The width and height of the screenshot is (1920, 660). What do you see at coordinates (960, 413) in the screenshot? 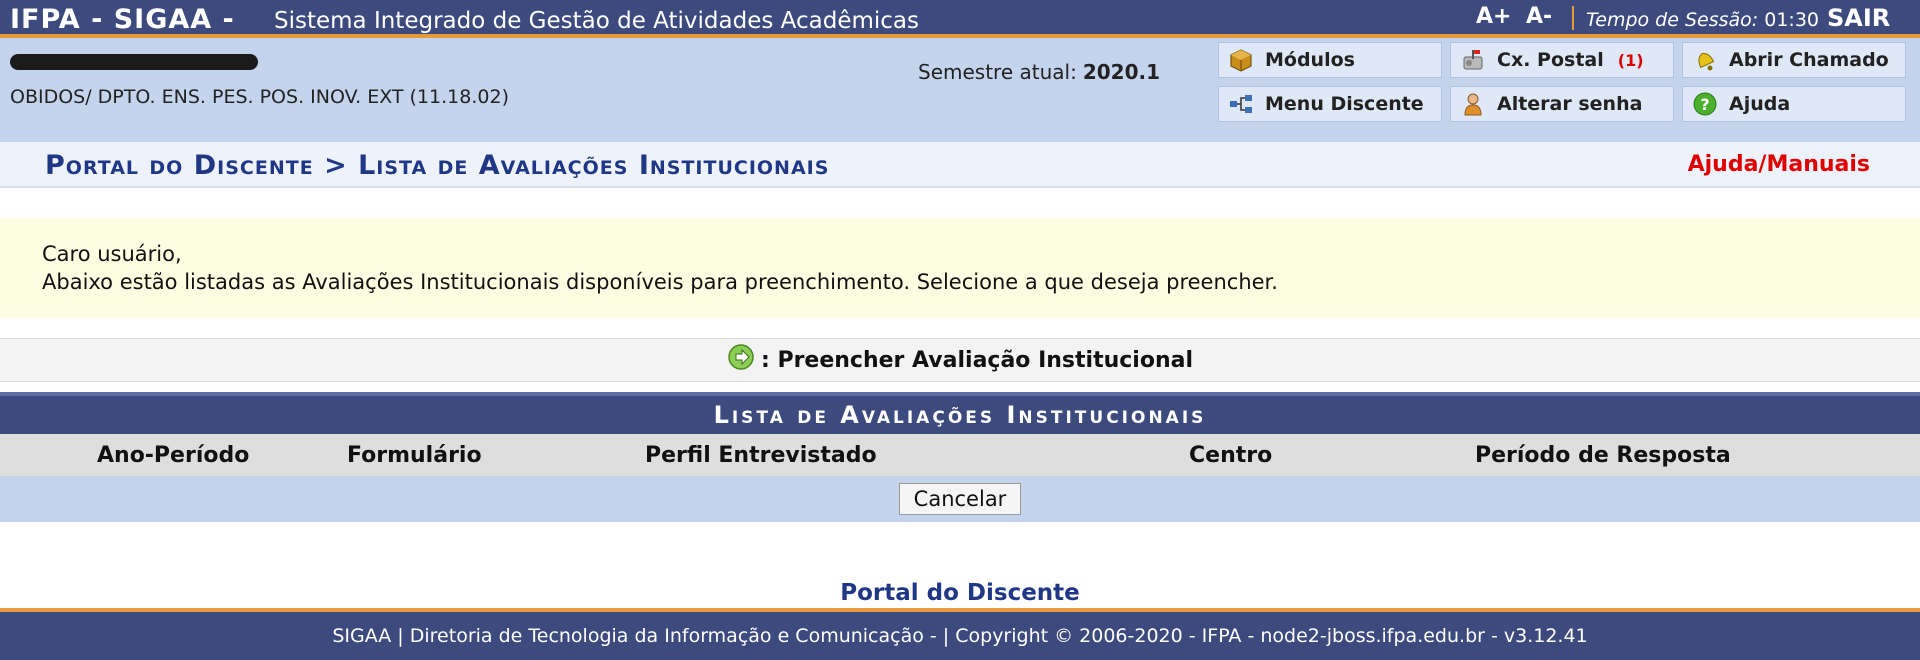
I see `table-caption: Lista de Avaliações Institucionais` at bounding box center [960, 413].